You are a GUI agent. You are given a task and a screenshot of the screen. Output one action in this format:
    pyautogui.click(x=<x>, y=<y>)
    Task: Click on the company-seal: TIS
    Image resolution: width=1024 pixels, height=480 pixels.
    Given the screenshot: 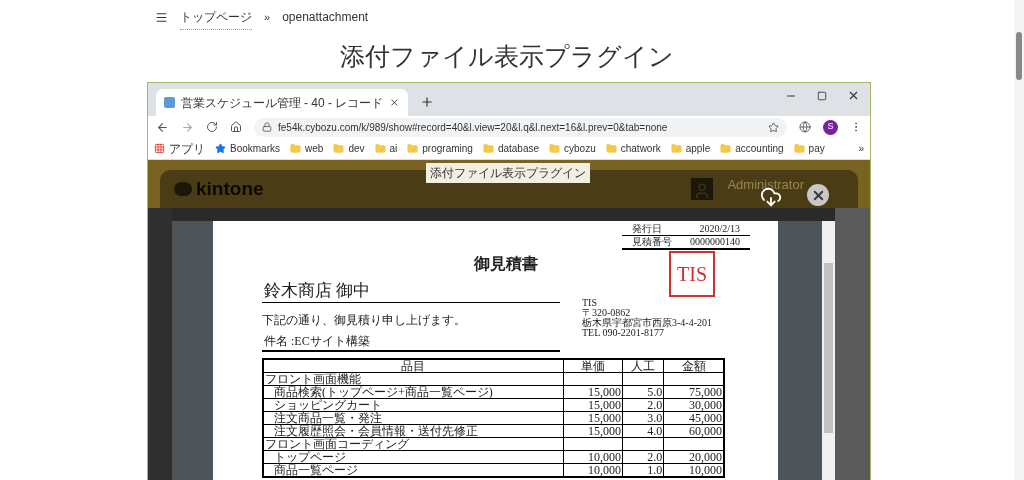 What is the action you would take?
    pyautogui.click(x=692, y=274)
    